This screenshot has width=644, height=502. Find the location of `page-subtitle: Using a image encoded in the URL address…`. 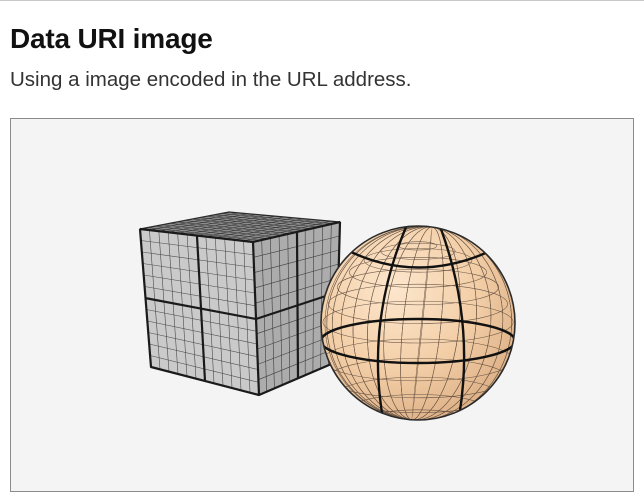

page-subtitle: Using a image encoded in the URL address… is located at coordinates (211, 79).